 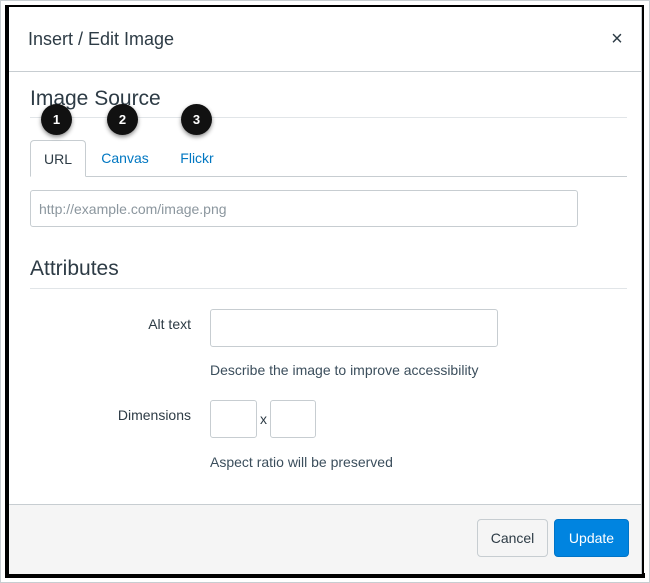 What do you see at coordinates (169, 324) in the screenshot?
I see `alt-text-label: Alt text` at bounding box center [169, 324].